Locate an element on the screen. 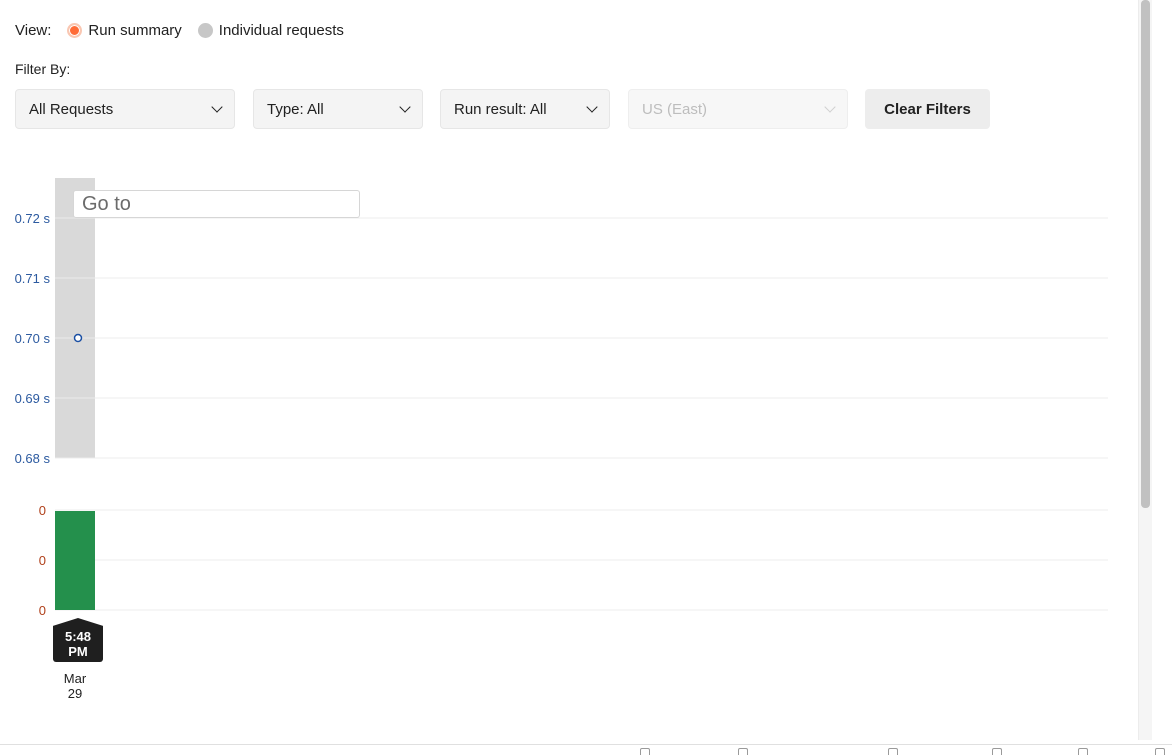 The width and height of the screenshot is (1172, 755). hover-highlight-column is located at coordinates (75, 318).